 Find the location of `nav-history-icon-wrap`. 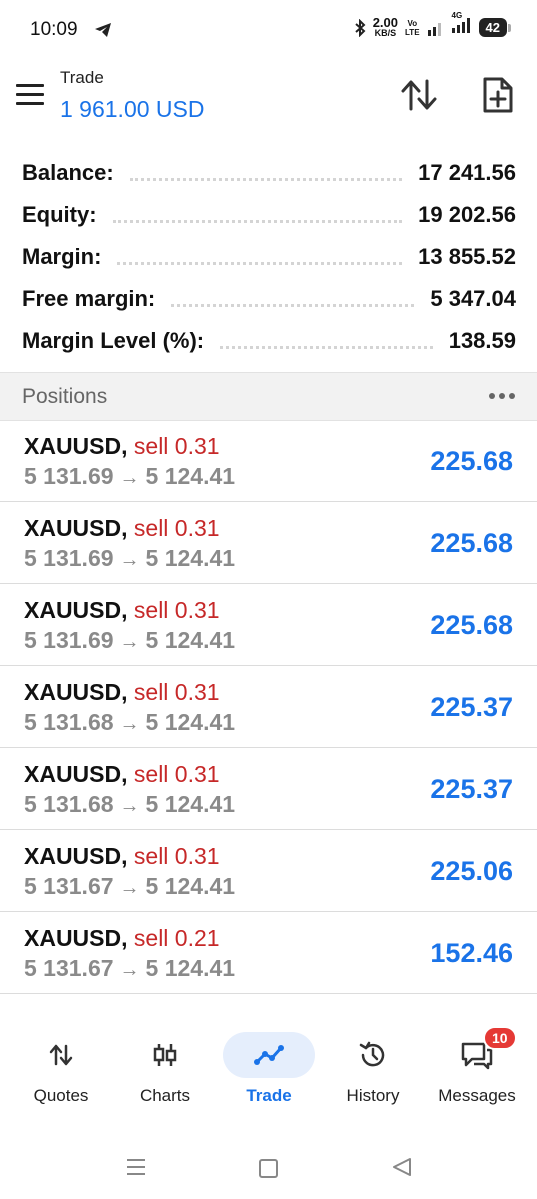

nav-history-icon-wrap is located at coordinates (373, 1055).